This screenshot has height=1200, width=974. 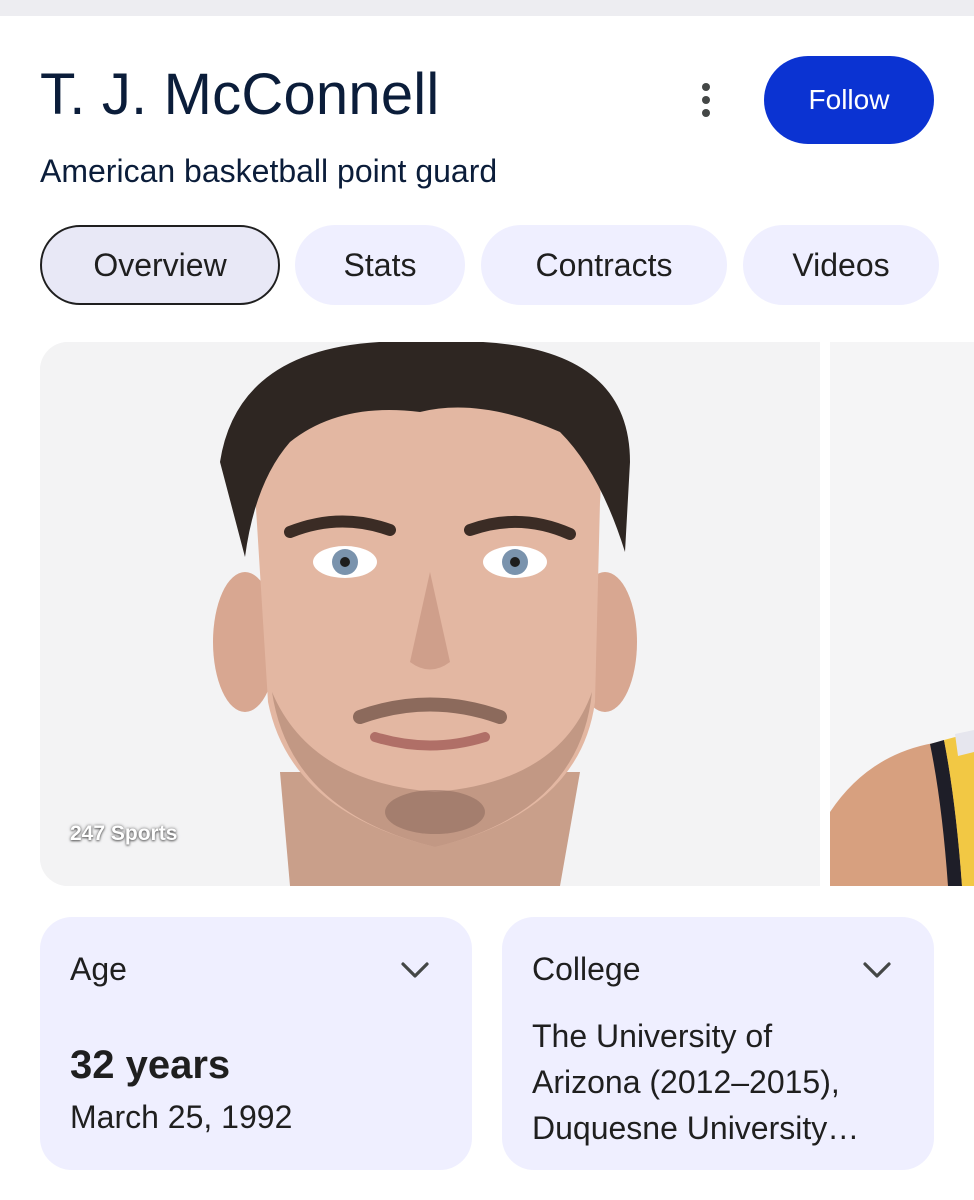 What do you see at coordinates (586, 969) in the screenshot?
I see `fact-label: College` at bounding box center [586, 969].